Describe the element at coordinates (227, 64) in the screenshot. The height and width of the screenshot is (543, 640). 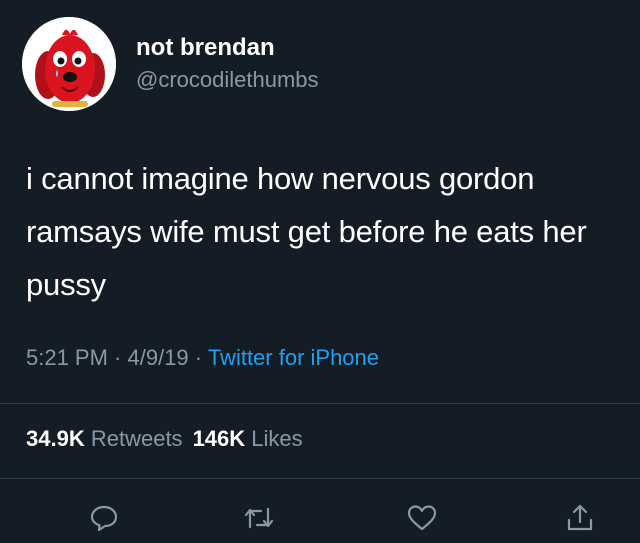
I see `user-names: not brendan @crocodilethumbs` at that location.